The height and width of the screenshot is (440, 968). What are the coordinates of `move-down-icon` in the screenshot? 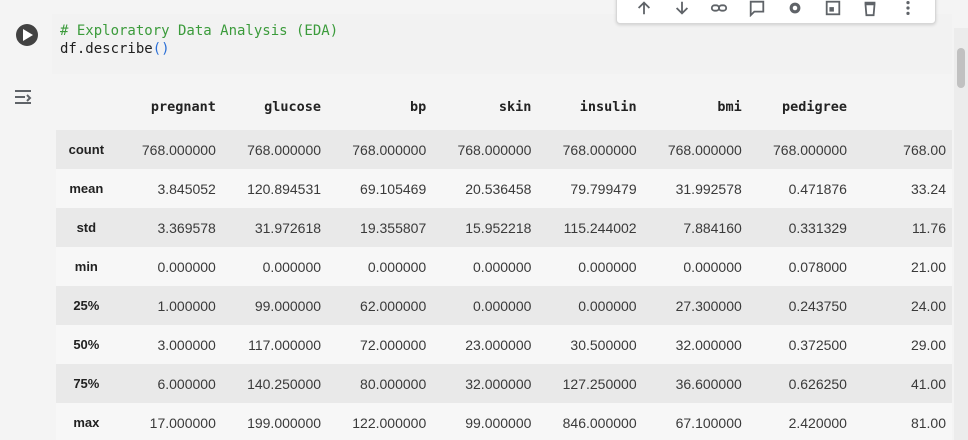 It's located at (682, 9).